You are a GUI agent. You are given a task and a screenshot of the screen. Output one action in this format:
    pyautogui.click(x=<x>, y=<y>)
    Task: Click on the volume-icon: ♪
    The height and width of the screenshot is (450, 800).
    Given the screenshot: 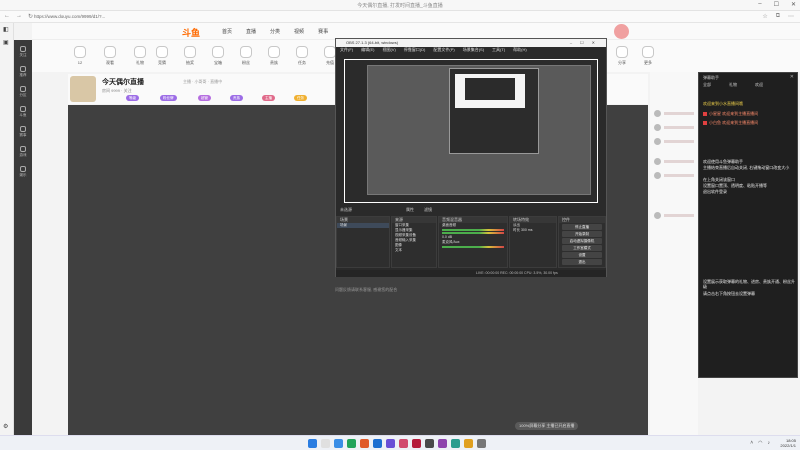 What is the action you would take?
    pyautogui.click(x=769, y=443)
    